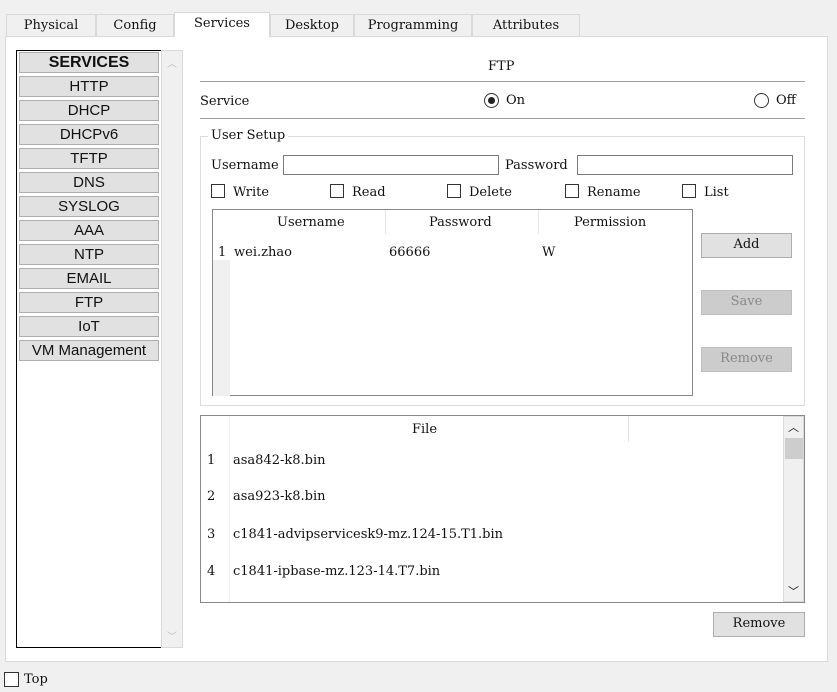 The image size is (837, 692). What do you see at coordinates (536, 165) in the screenshot?
I see `password-label: Password` at bounding box center [536, 165].